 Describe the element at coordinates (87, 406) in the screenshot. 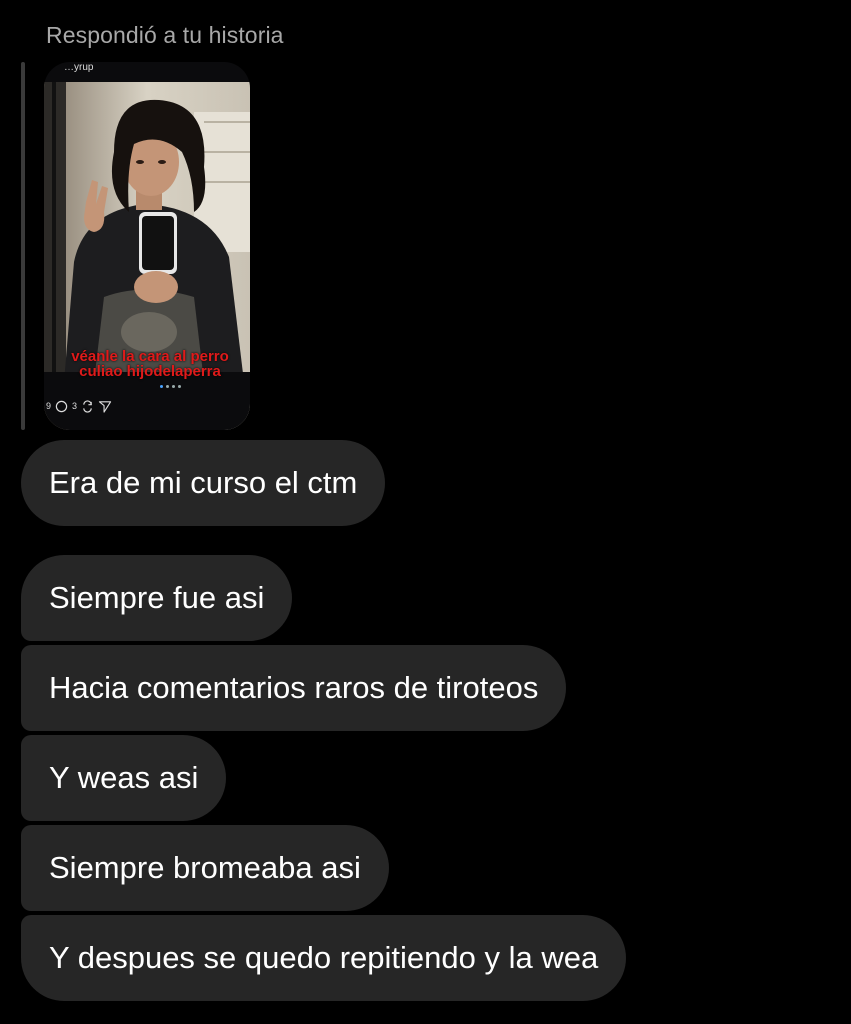

I see `repost-icon` at that location.